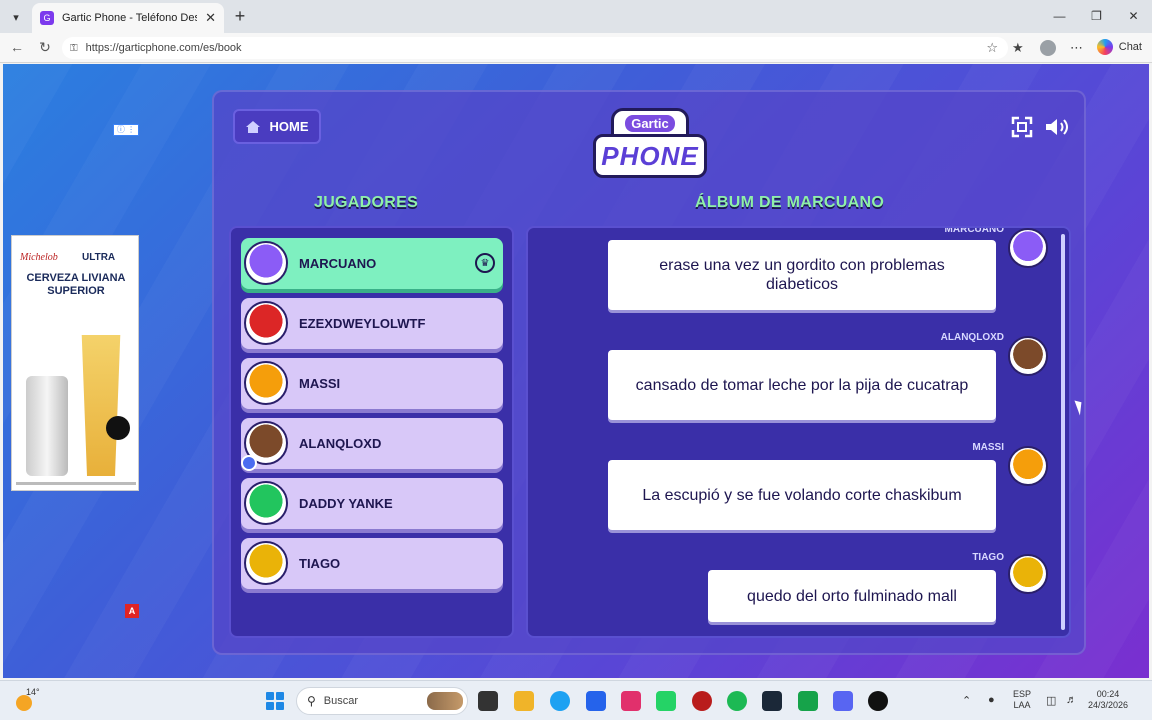 This screenshot has width=1152, height=720. Describe the element at coordinates (382, 701) in the screenshot. I see `taskbar-search: ⚲ Buscar` at that location.